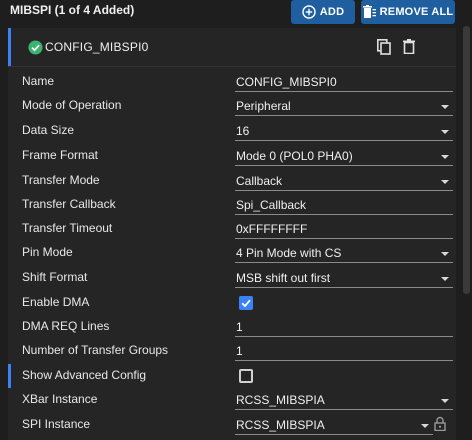 This screenshot has width=472, height=440. What do you see at coordinates (35, 47) in the screenshot?
I see `check-circle-icon` at bounding box center [35, 47].